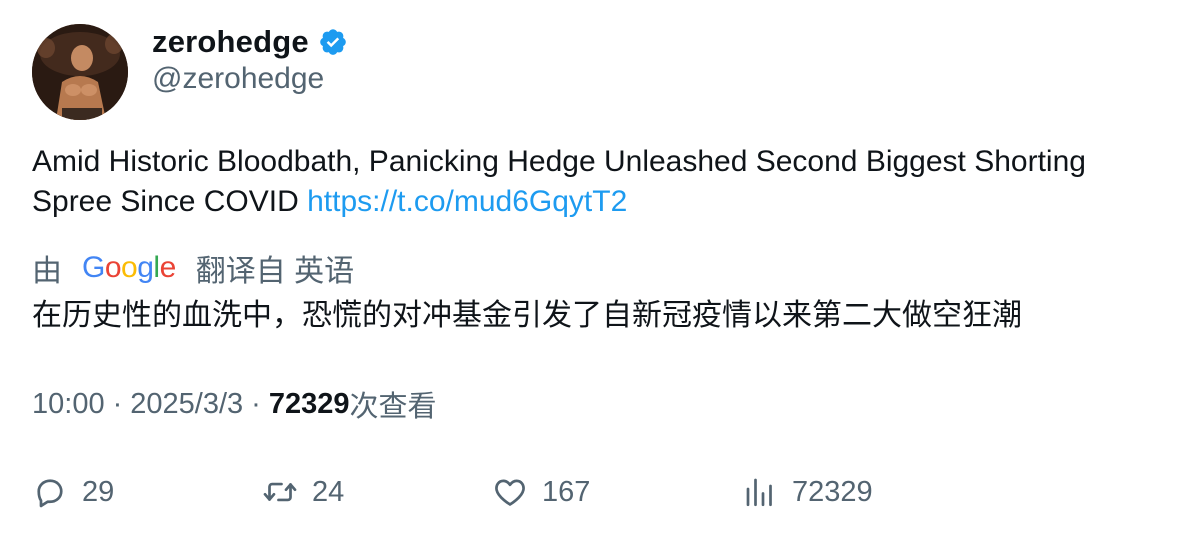  I want to click on google-letter: G, so click(93, 267).